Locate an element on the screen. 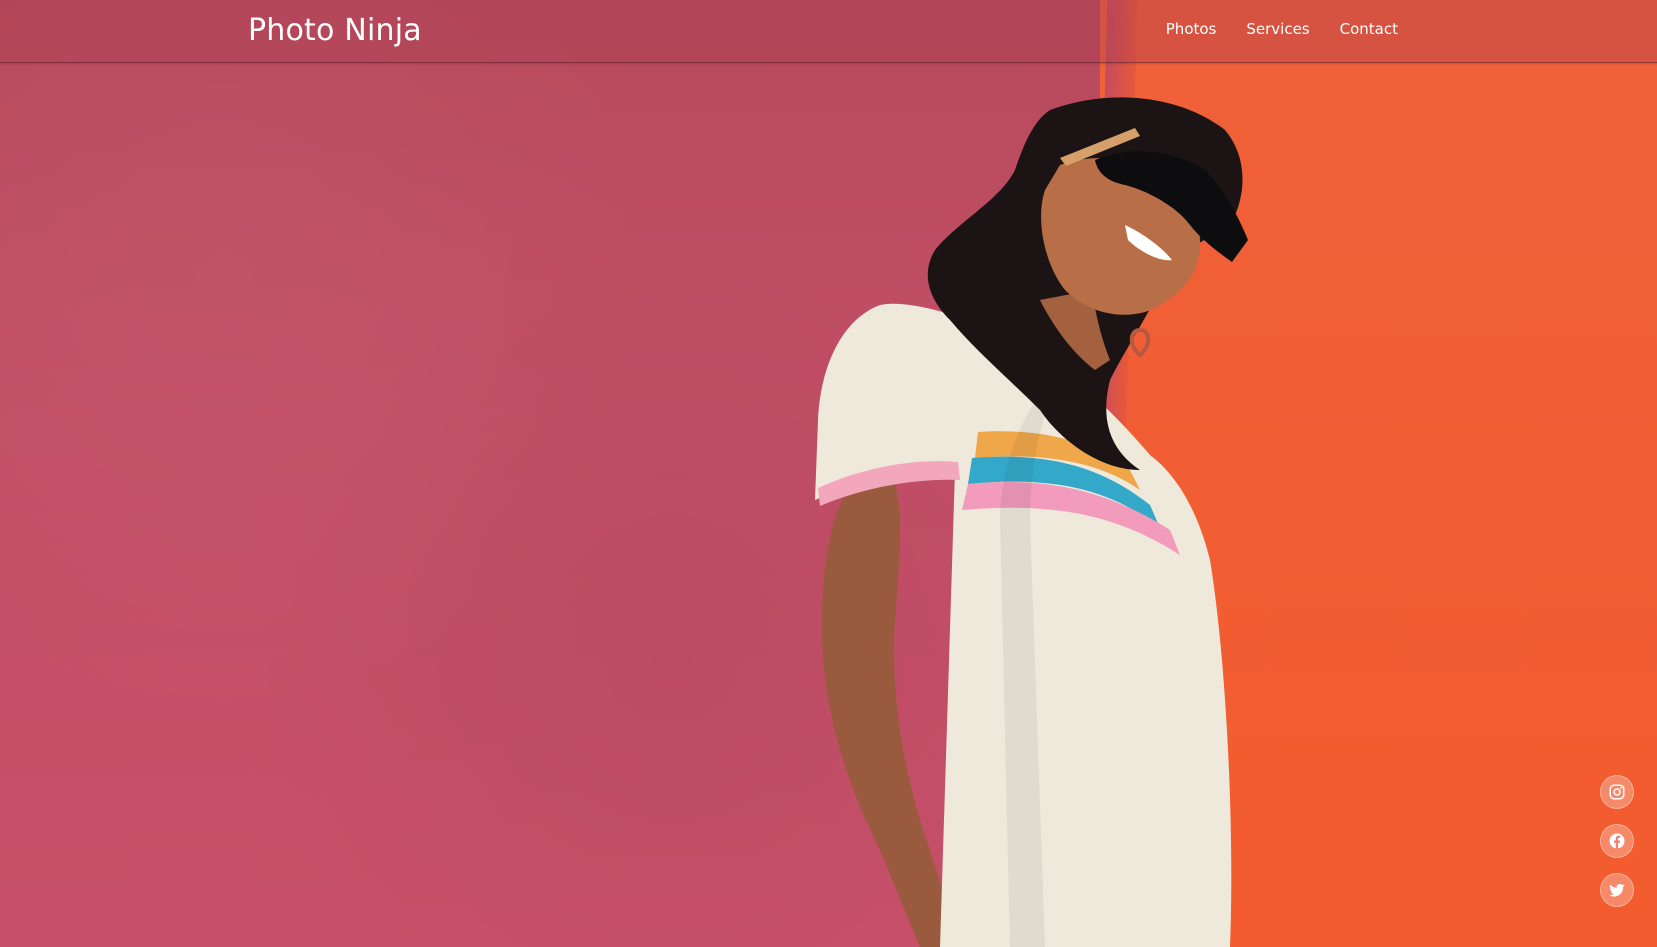  facebook-button is located at coordinates (1617, 841).